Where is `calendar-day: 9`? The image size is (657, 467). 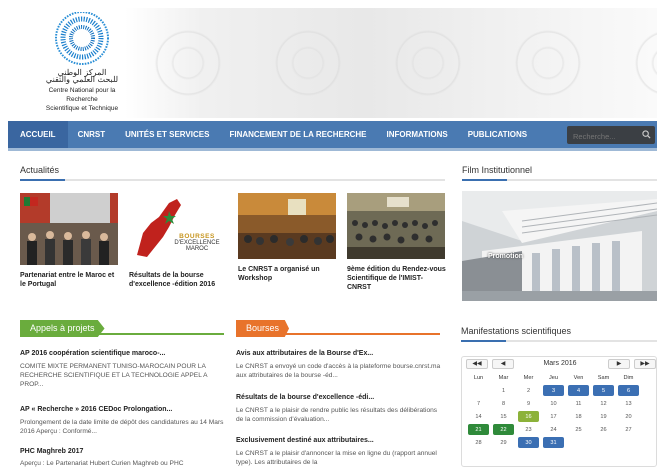
calendar-day: 9 is located at coordinates (528, 403).